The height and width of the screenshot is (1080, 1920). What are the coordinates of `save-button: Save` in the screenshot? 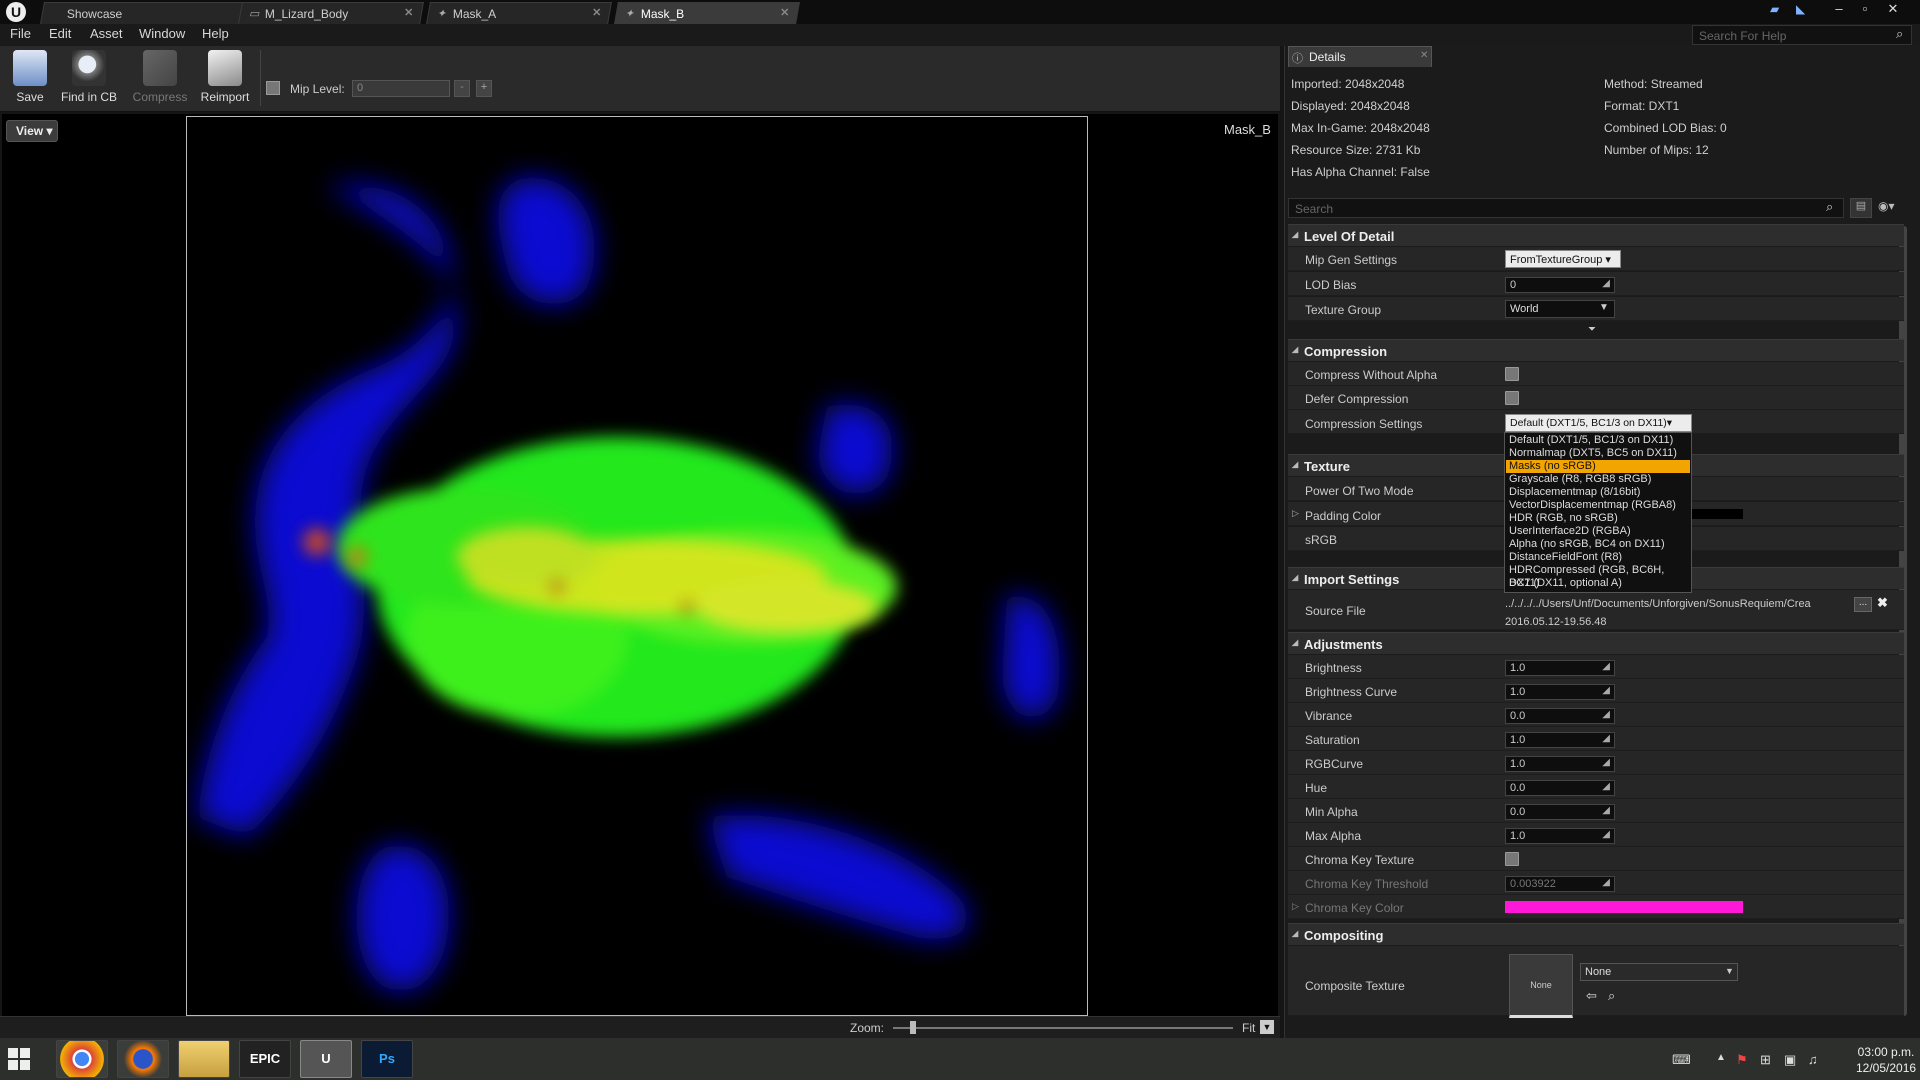 It's located at (30, 79).